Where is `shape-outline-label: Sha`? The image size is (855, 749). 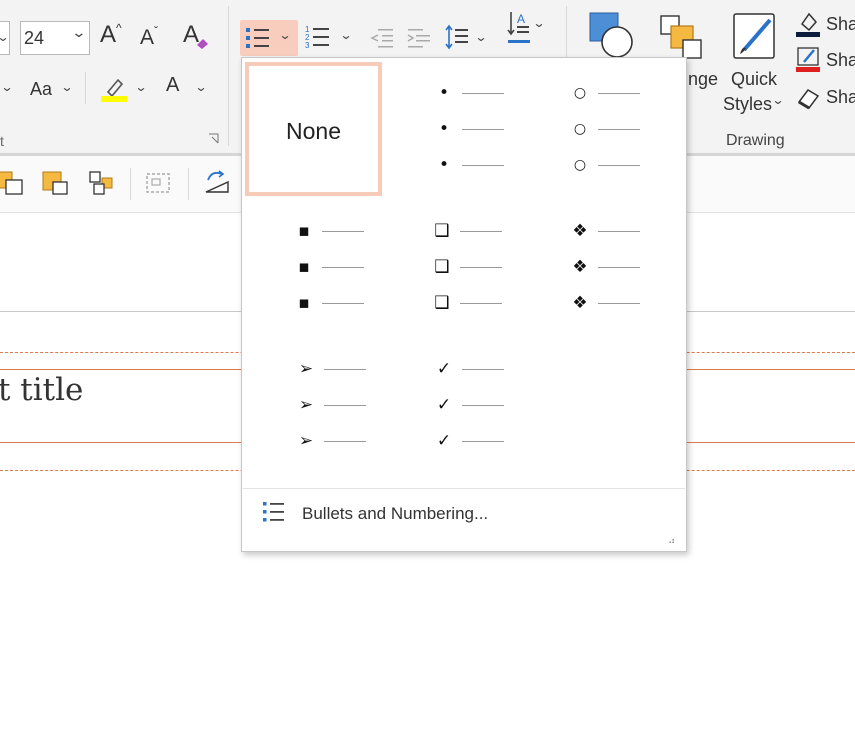 shape-outline-label: Sha is located at coordinates (840, 60).